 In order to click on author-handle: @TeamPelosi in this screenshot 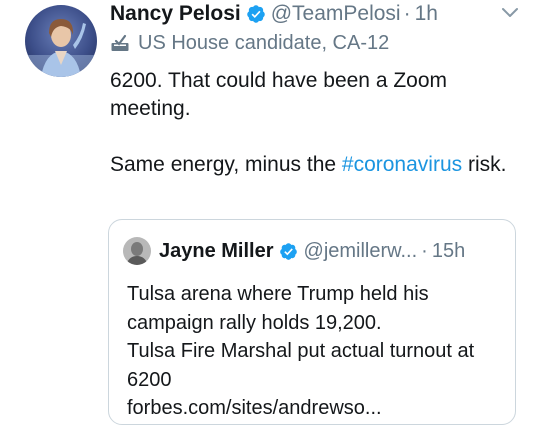, I will do `click(336, 14)`.